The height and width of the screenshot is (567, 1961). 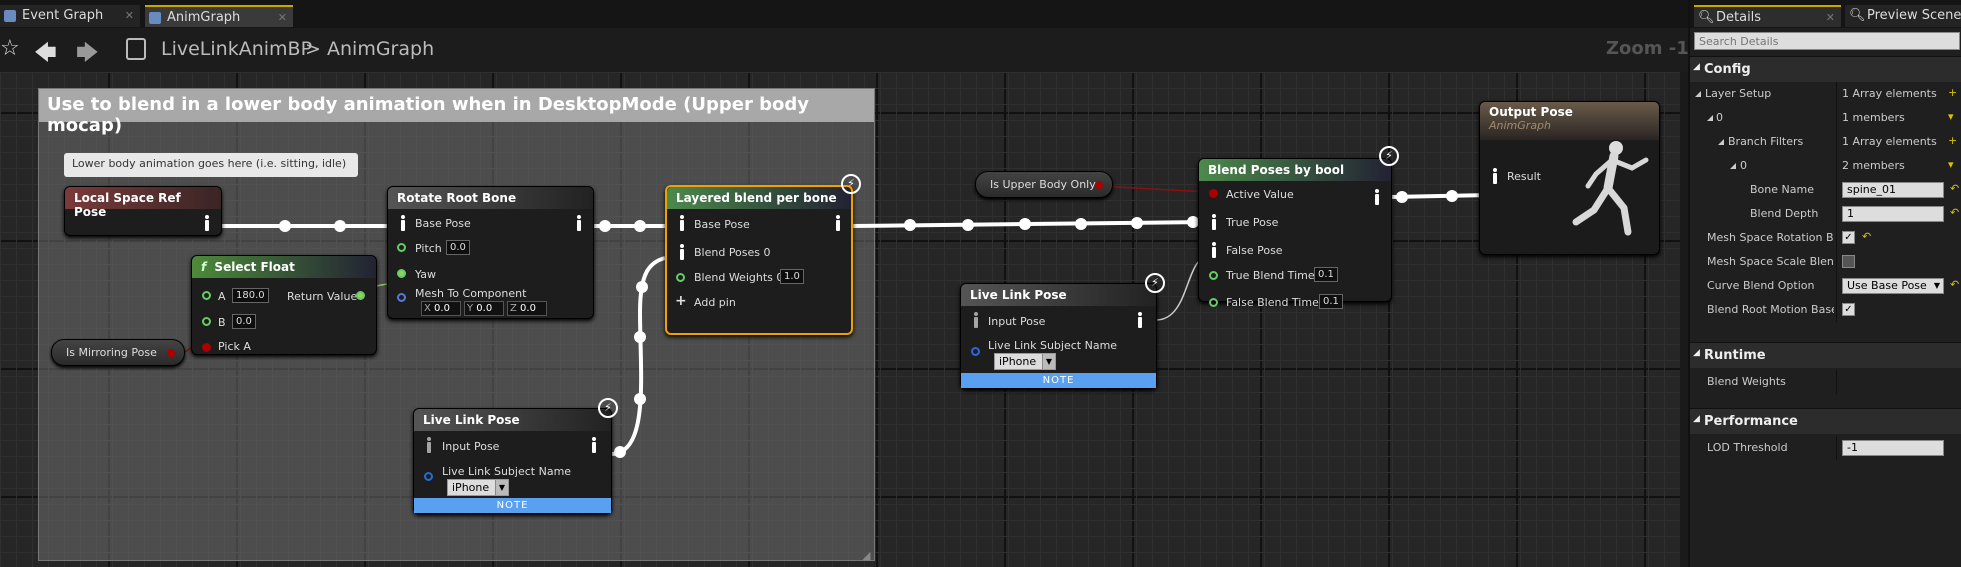 I want to click on mesh-rotation-checkbox: ✓, so click(x=1848, y=237).